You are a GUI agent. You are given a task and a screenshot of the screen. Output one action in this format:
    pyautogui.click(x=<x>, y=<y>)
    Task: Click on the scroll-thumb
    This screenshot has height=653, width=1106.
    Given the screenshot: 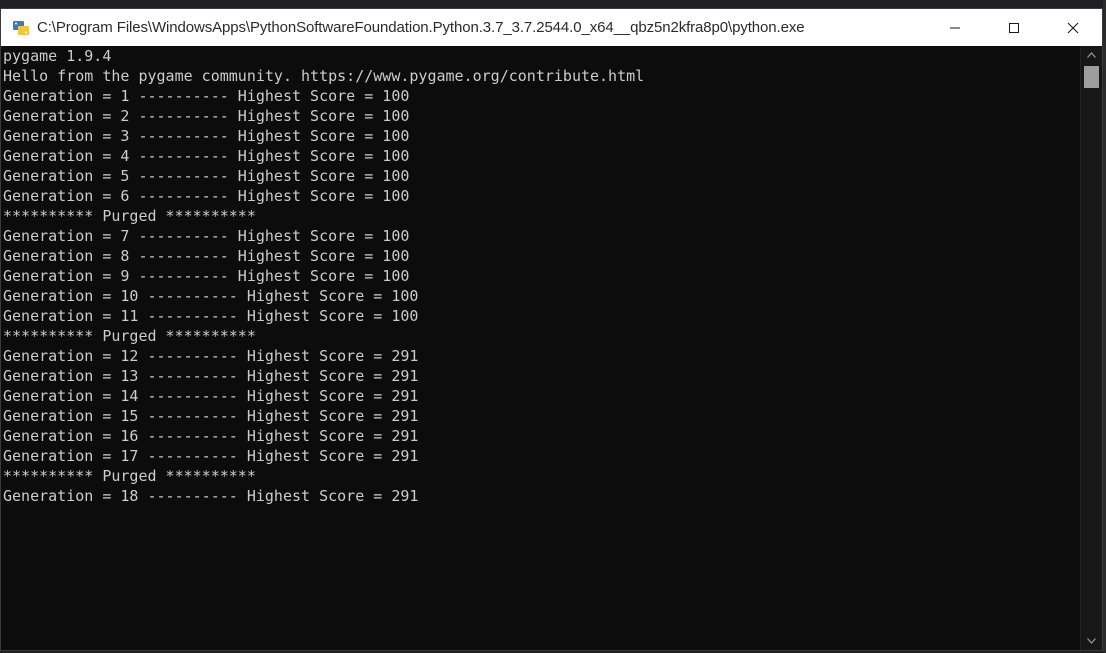 What is the action you would take?
    pyautogui.click(x=1091, y=77)
    